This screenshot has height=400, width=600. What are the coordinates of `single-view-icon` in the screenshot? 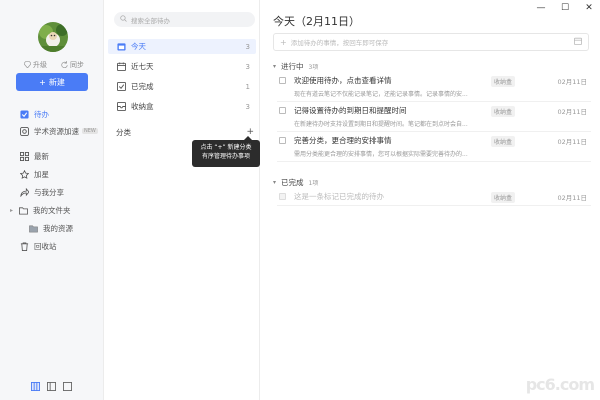 It's located at (67, 386).